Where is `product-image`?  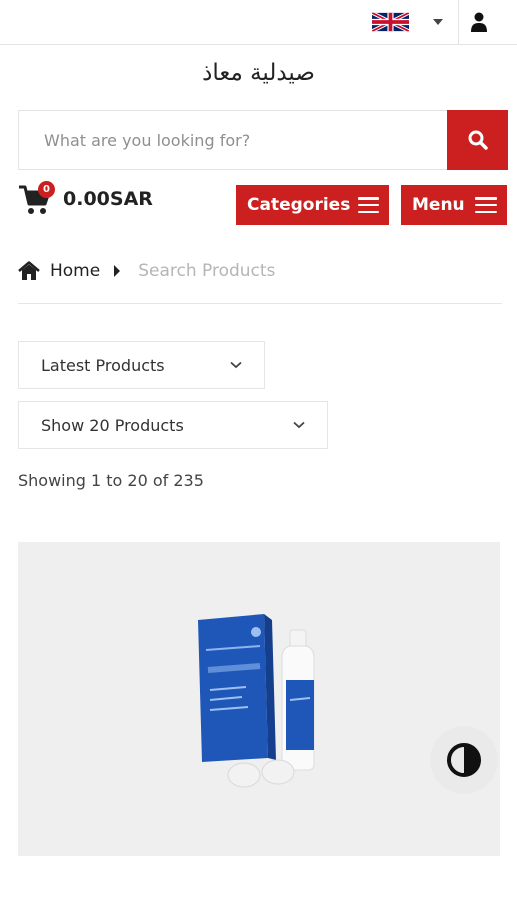
product-image is located at coordinates (261, 700).